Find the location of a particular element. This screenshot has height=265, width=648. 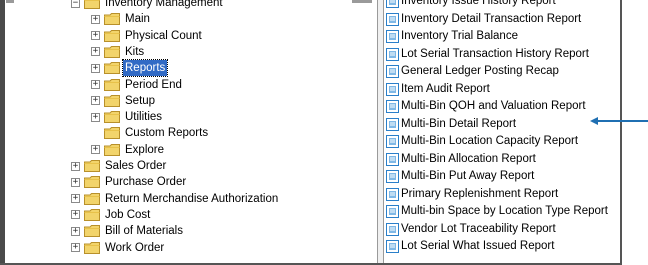

report-item: Multi-Bin Put Away Report is located at coordinates (460, 176).